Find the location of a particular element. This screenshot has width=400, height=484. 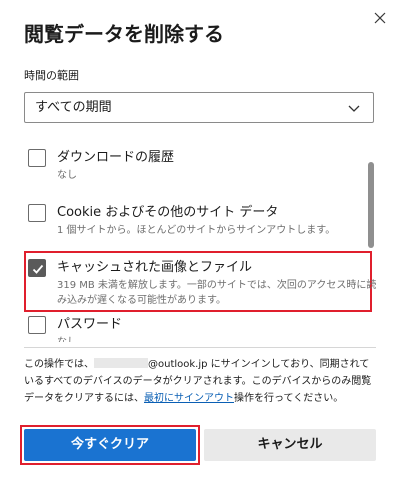

time-range-label: 時間の範囲 is located at coordinates (51, 75).